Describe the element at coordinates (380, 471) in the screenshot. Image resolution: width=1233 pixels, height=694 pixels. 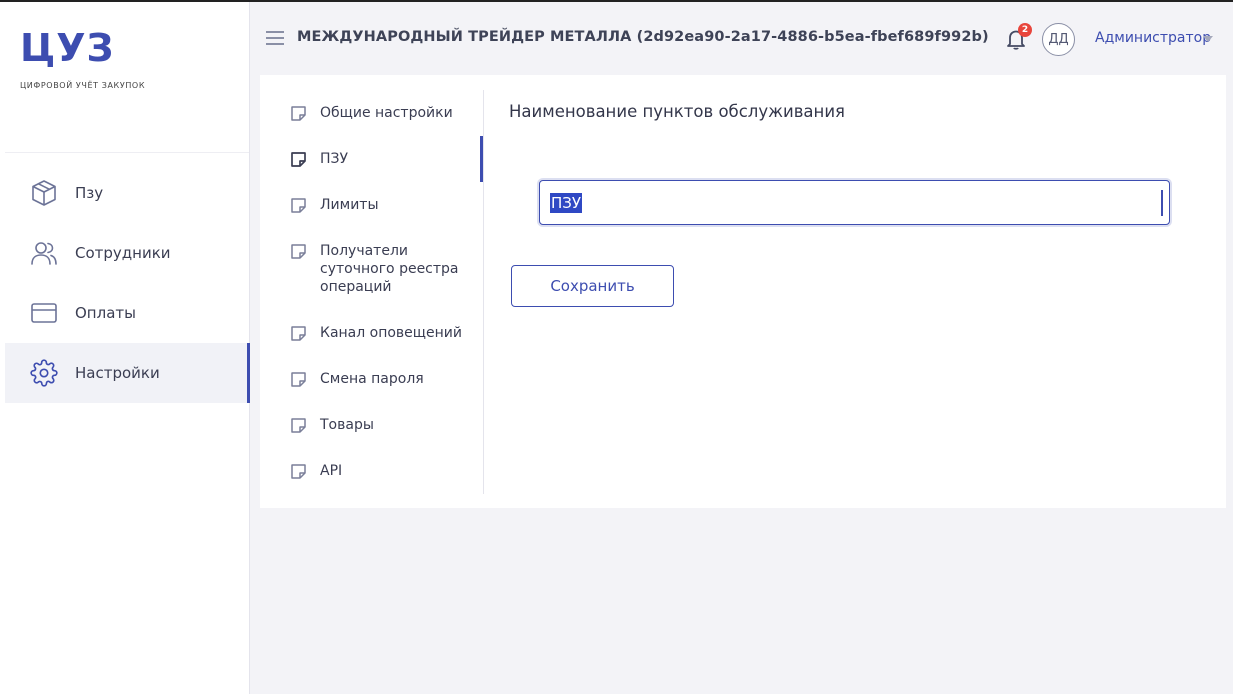
I see `settings-item-api: API` at that location.